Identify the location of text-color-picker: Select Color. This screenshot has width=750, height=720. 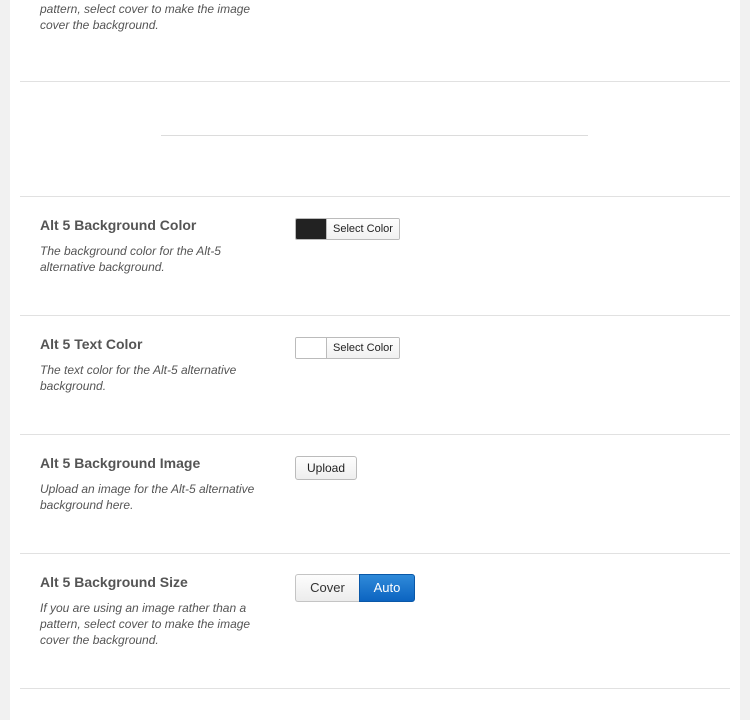
(347, 348).